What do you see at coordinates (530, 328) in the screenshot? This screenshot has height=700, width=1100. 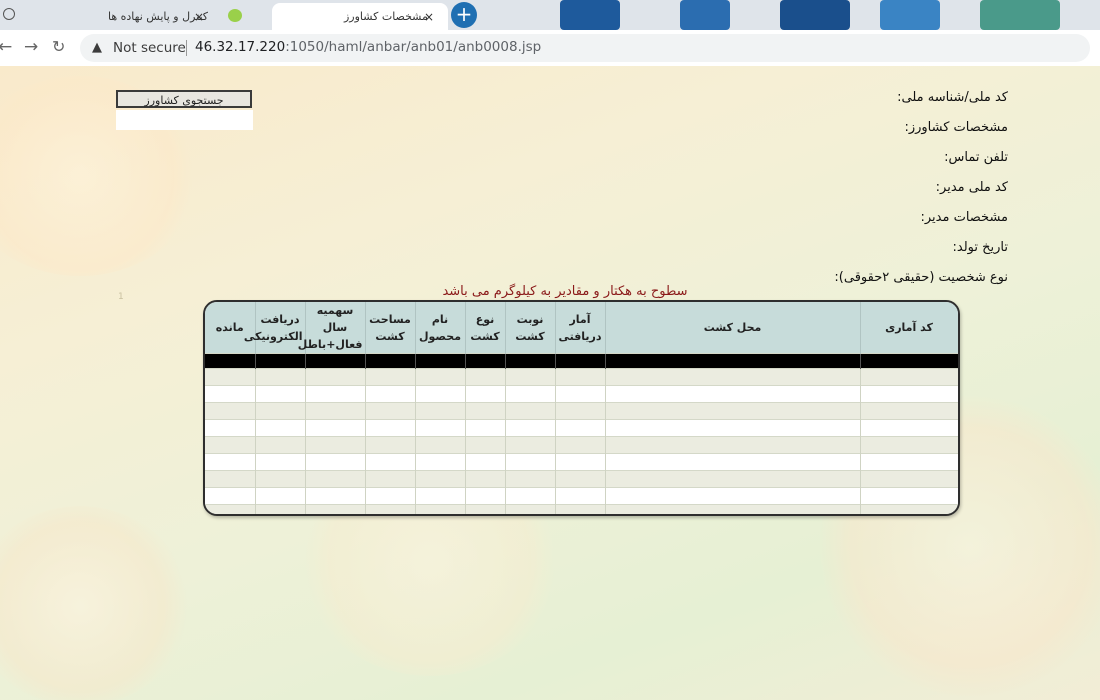 I see `col-season: نوبت کشت` at bounding box center [530, 328].